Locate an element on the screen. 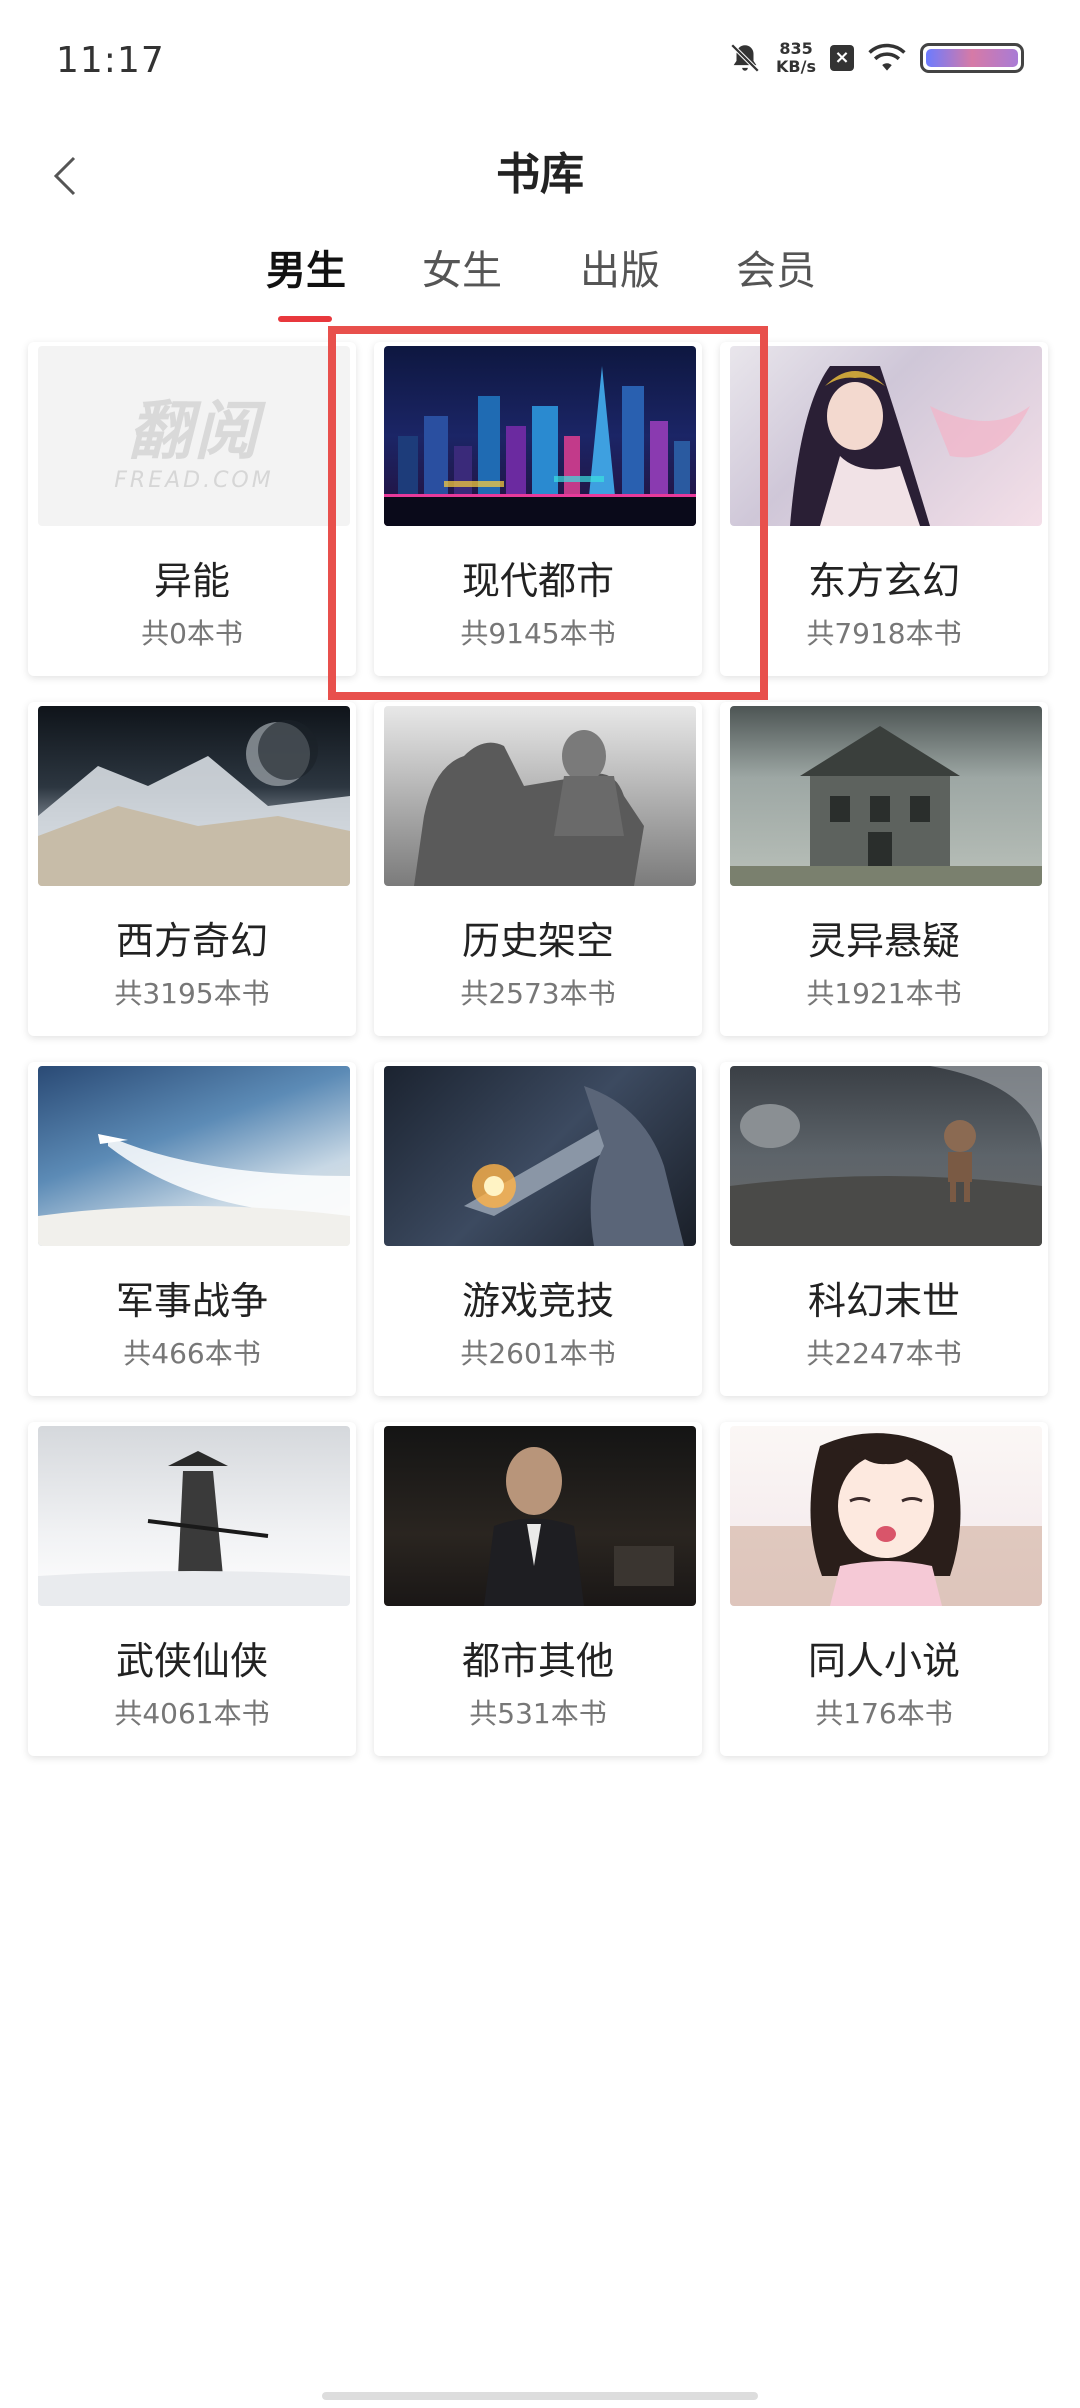 This screenshot has height=2408, width=1080. category-tabs: 男生 女生 出版 会员 is located at coordinates (540, 283).